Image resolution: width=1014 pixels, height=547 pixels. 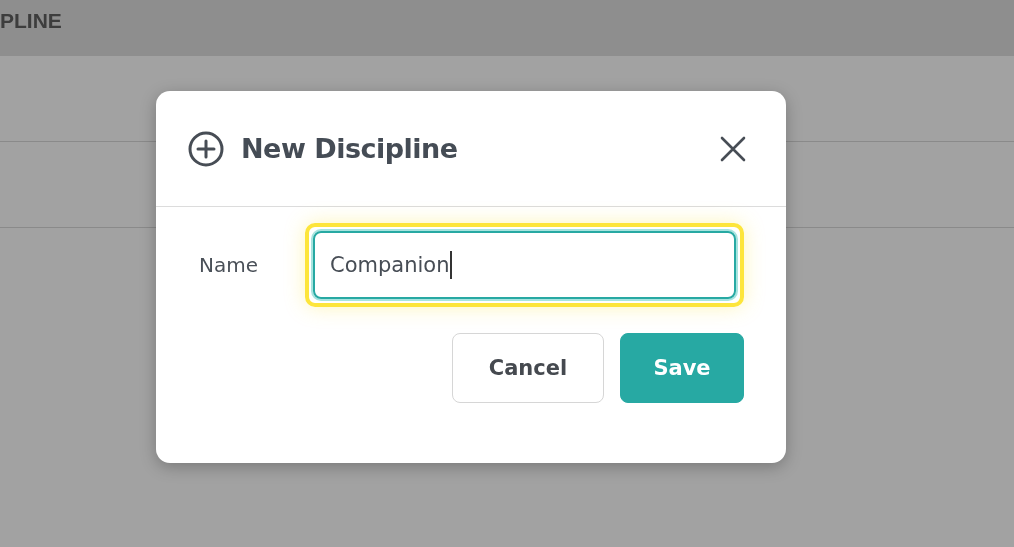 What do you see at coordinates (524, 265) in the screenshot?
I see `name-input-field: Companion` at bounding box center [524, 265].